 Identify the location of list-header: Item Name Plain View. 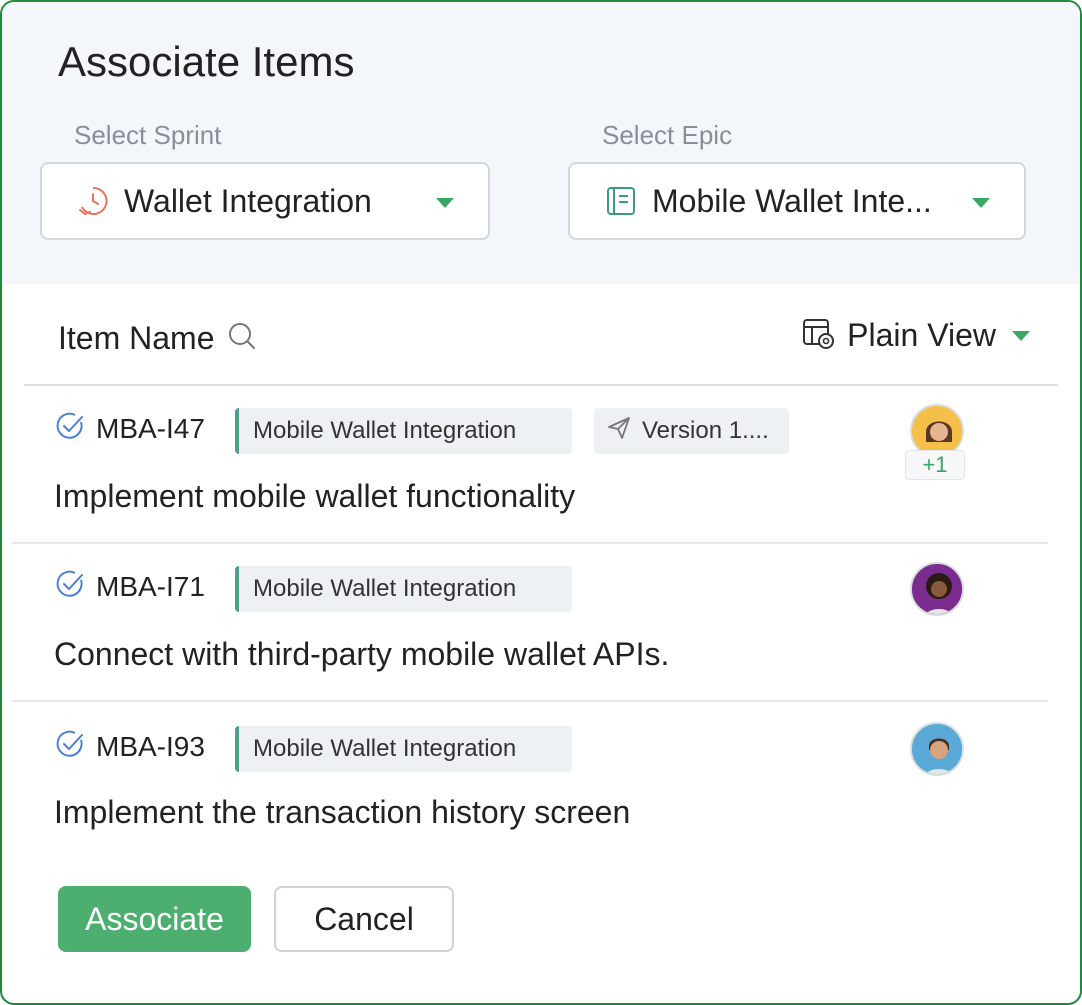
(544, 338).